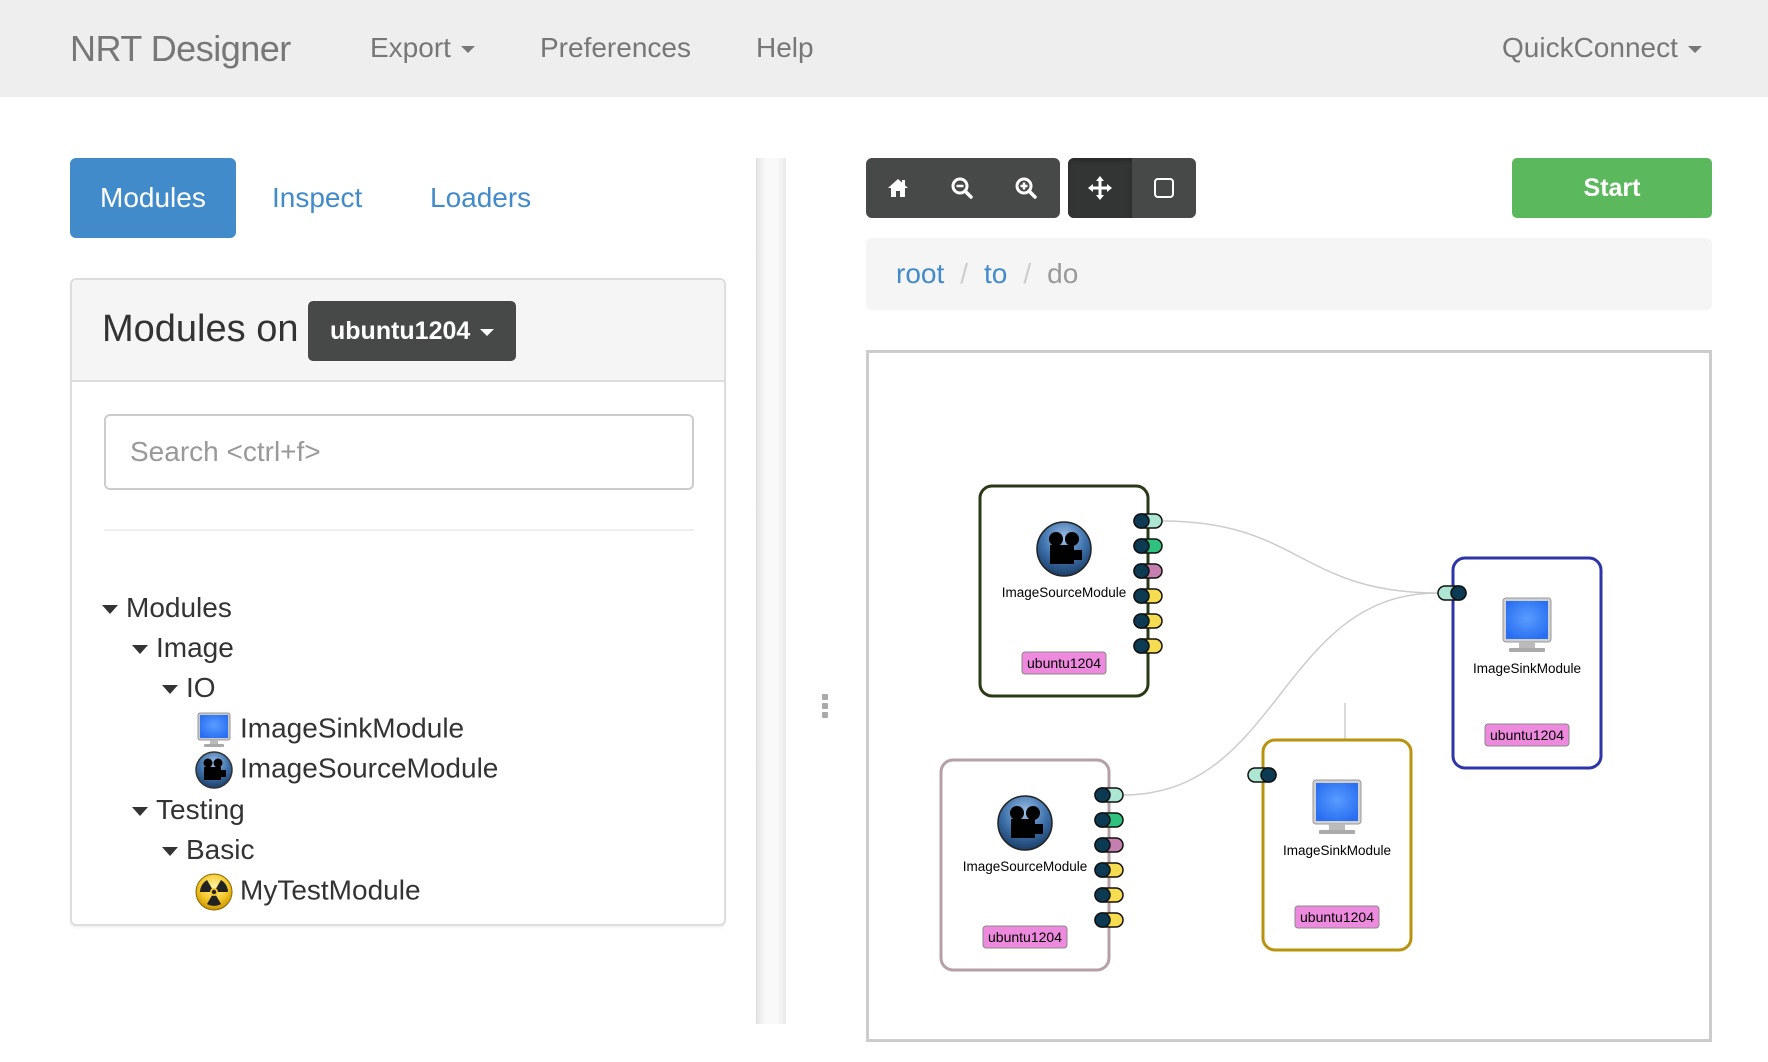  I want to click on tree-node-label: Modules, so click(179, 607).